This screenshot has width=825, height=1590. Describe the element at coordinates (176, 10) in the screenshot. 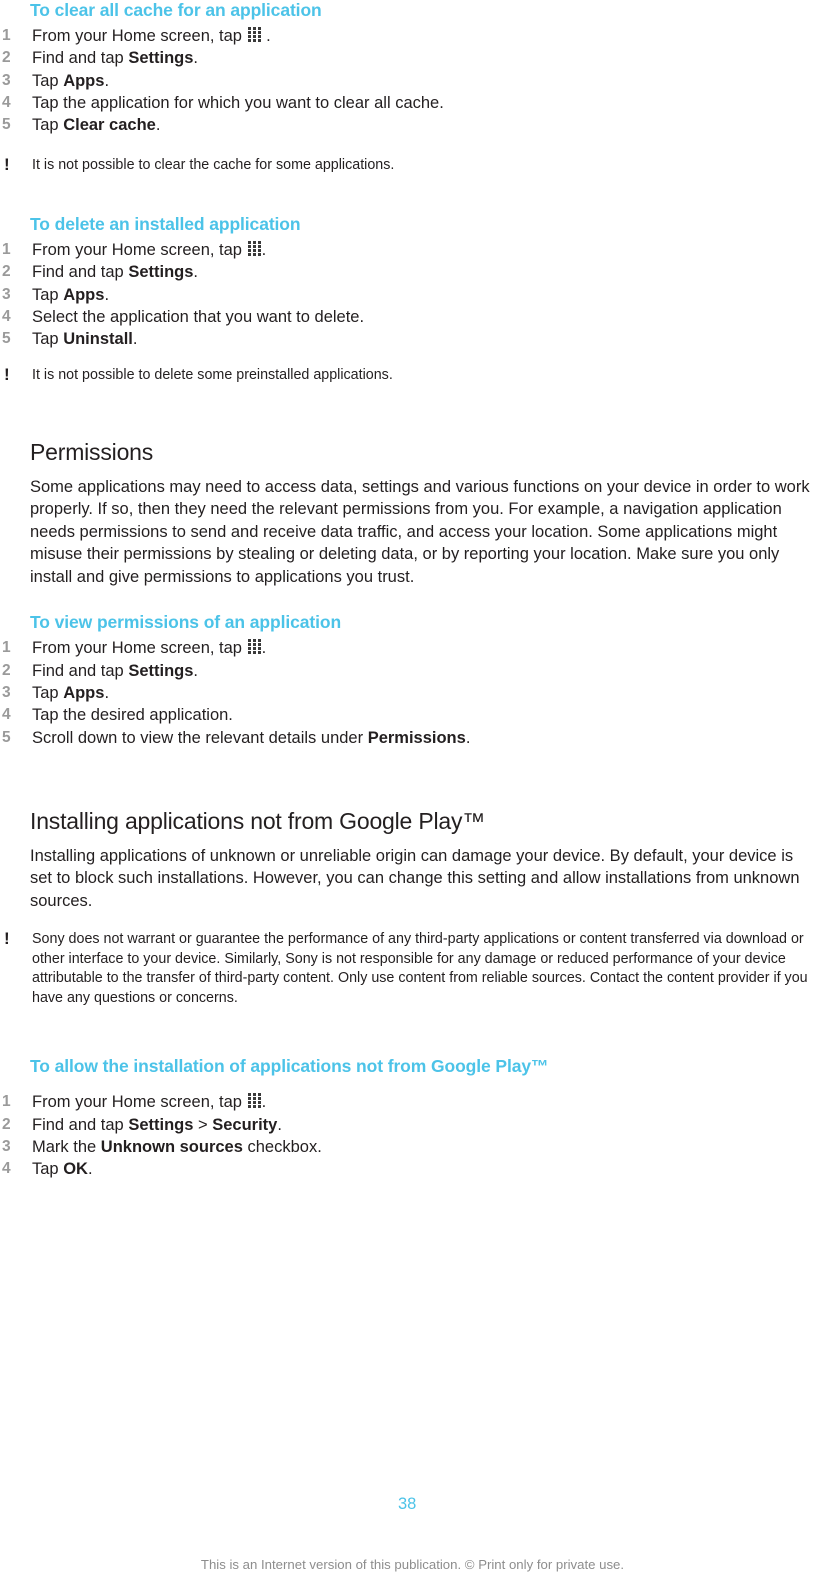

I see `procedure-heading-clear-cache: To clear all cache for an application` at that location.